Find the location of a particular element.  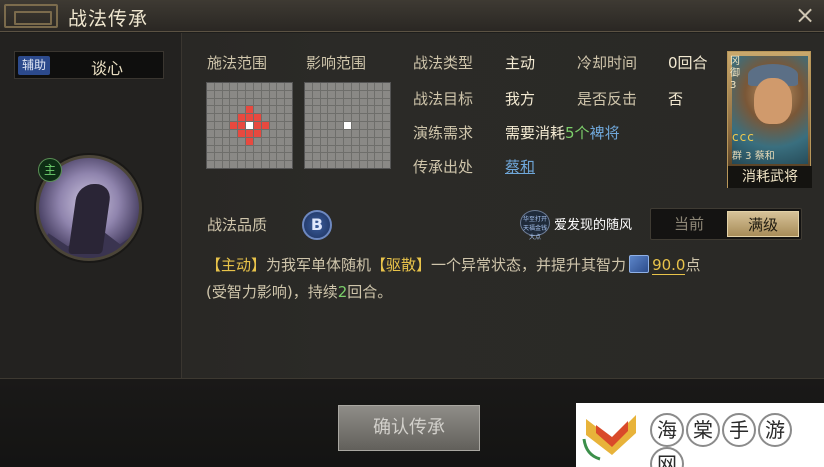

desc-duration: 2 is located at coordinates (342, 292).